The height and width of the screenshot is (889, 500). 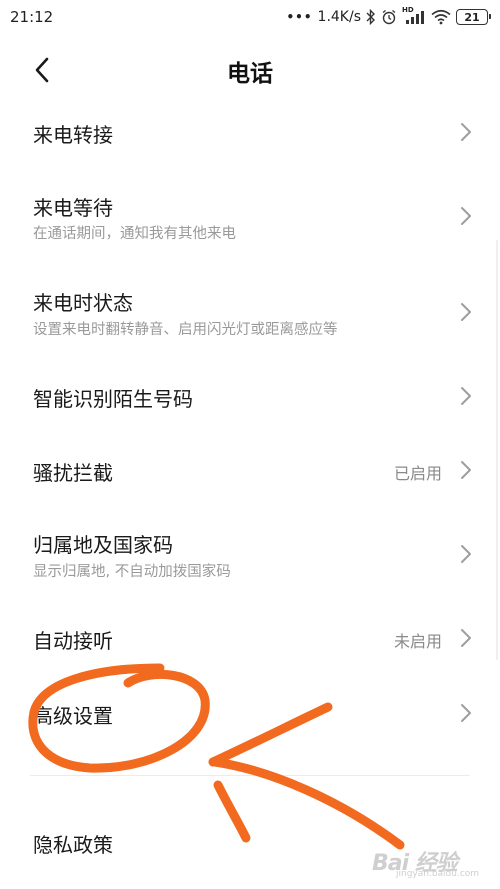 What do you see at coordinates (414, 15) in the screenshot?
I see `signal-icon: HD` at bounding box center [414, 15].